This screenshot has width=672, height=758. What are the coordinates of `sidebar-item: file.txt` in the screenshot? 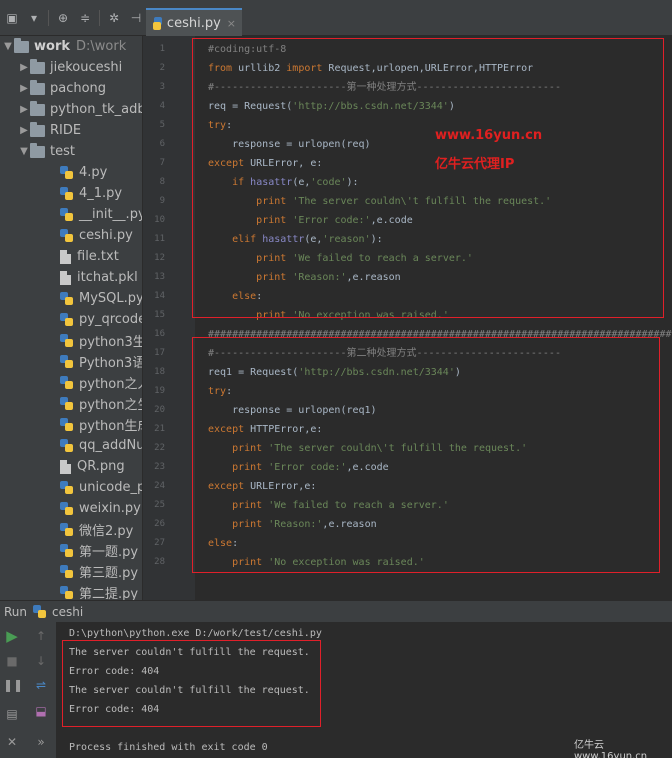 It's located at (89, 256).